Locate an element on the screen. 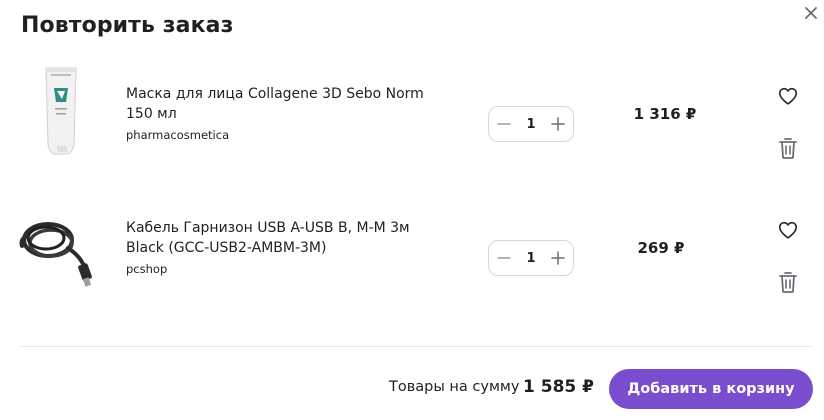 The width and height of the screenshot is (824, 420). close-icon is located at coordinates (811, 13).